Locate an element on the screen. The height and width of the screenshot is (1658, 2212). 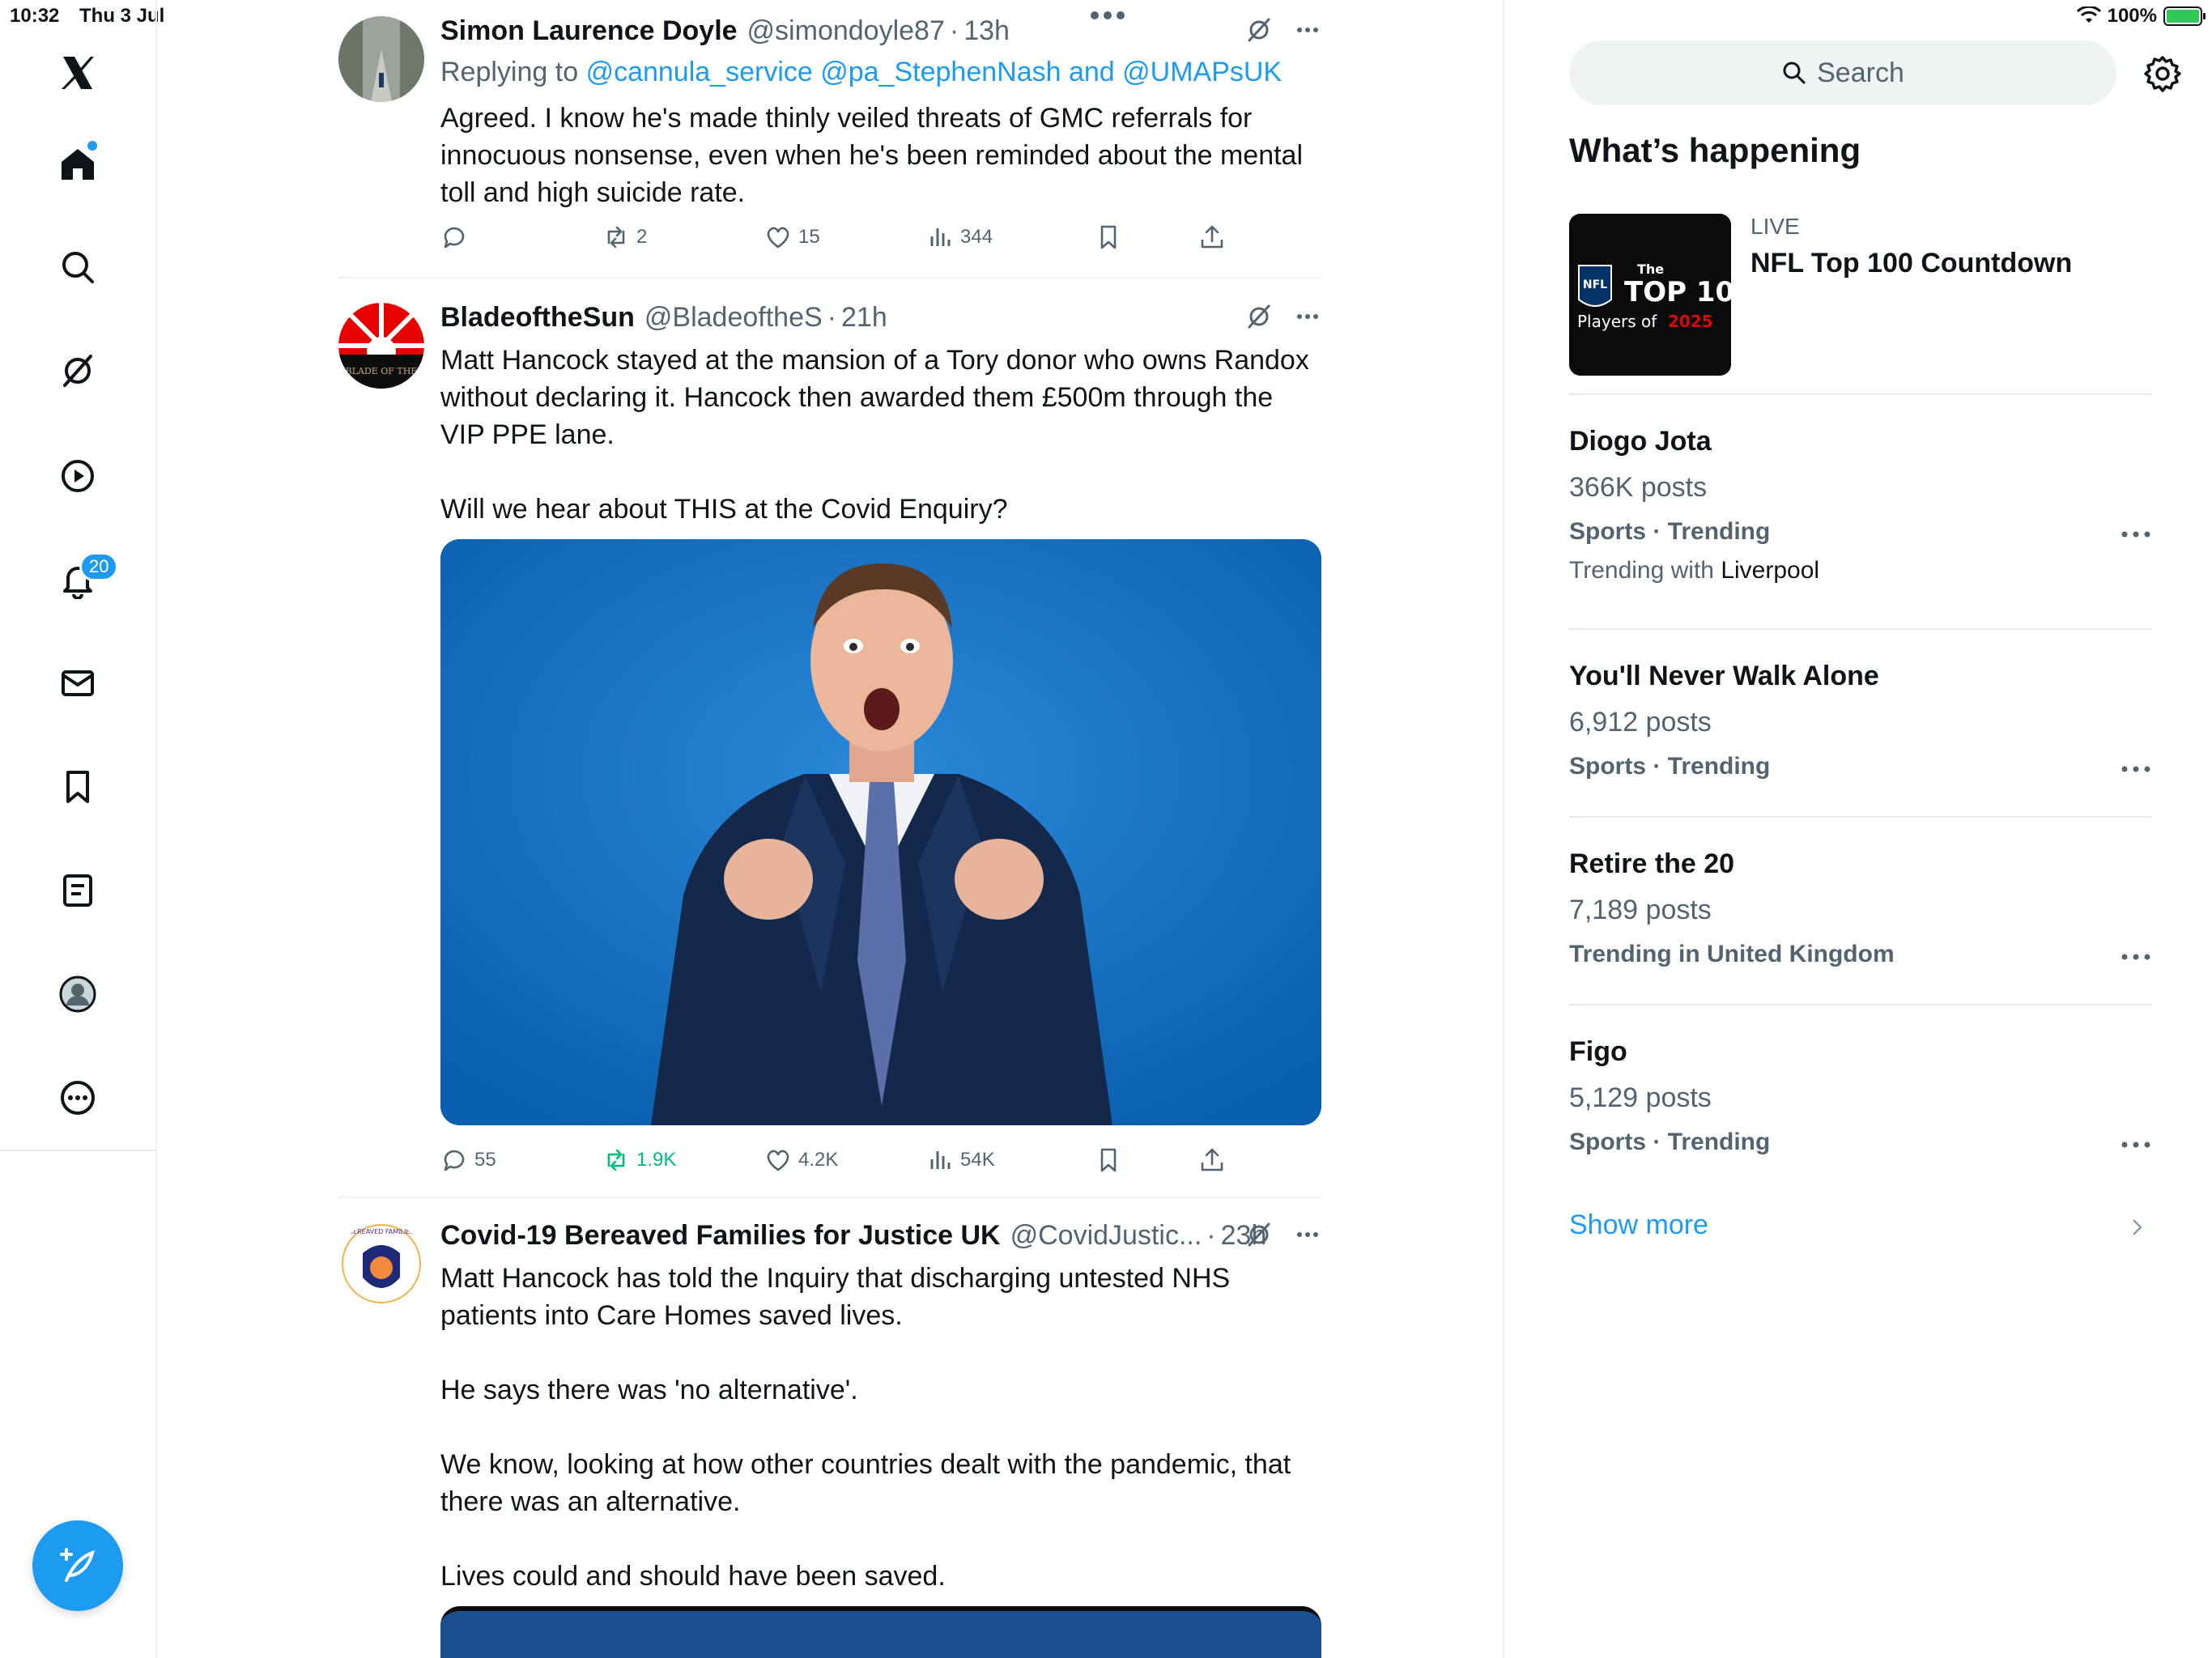
x-logo-icon is located at coordinates (77, 73).